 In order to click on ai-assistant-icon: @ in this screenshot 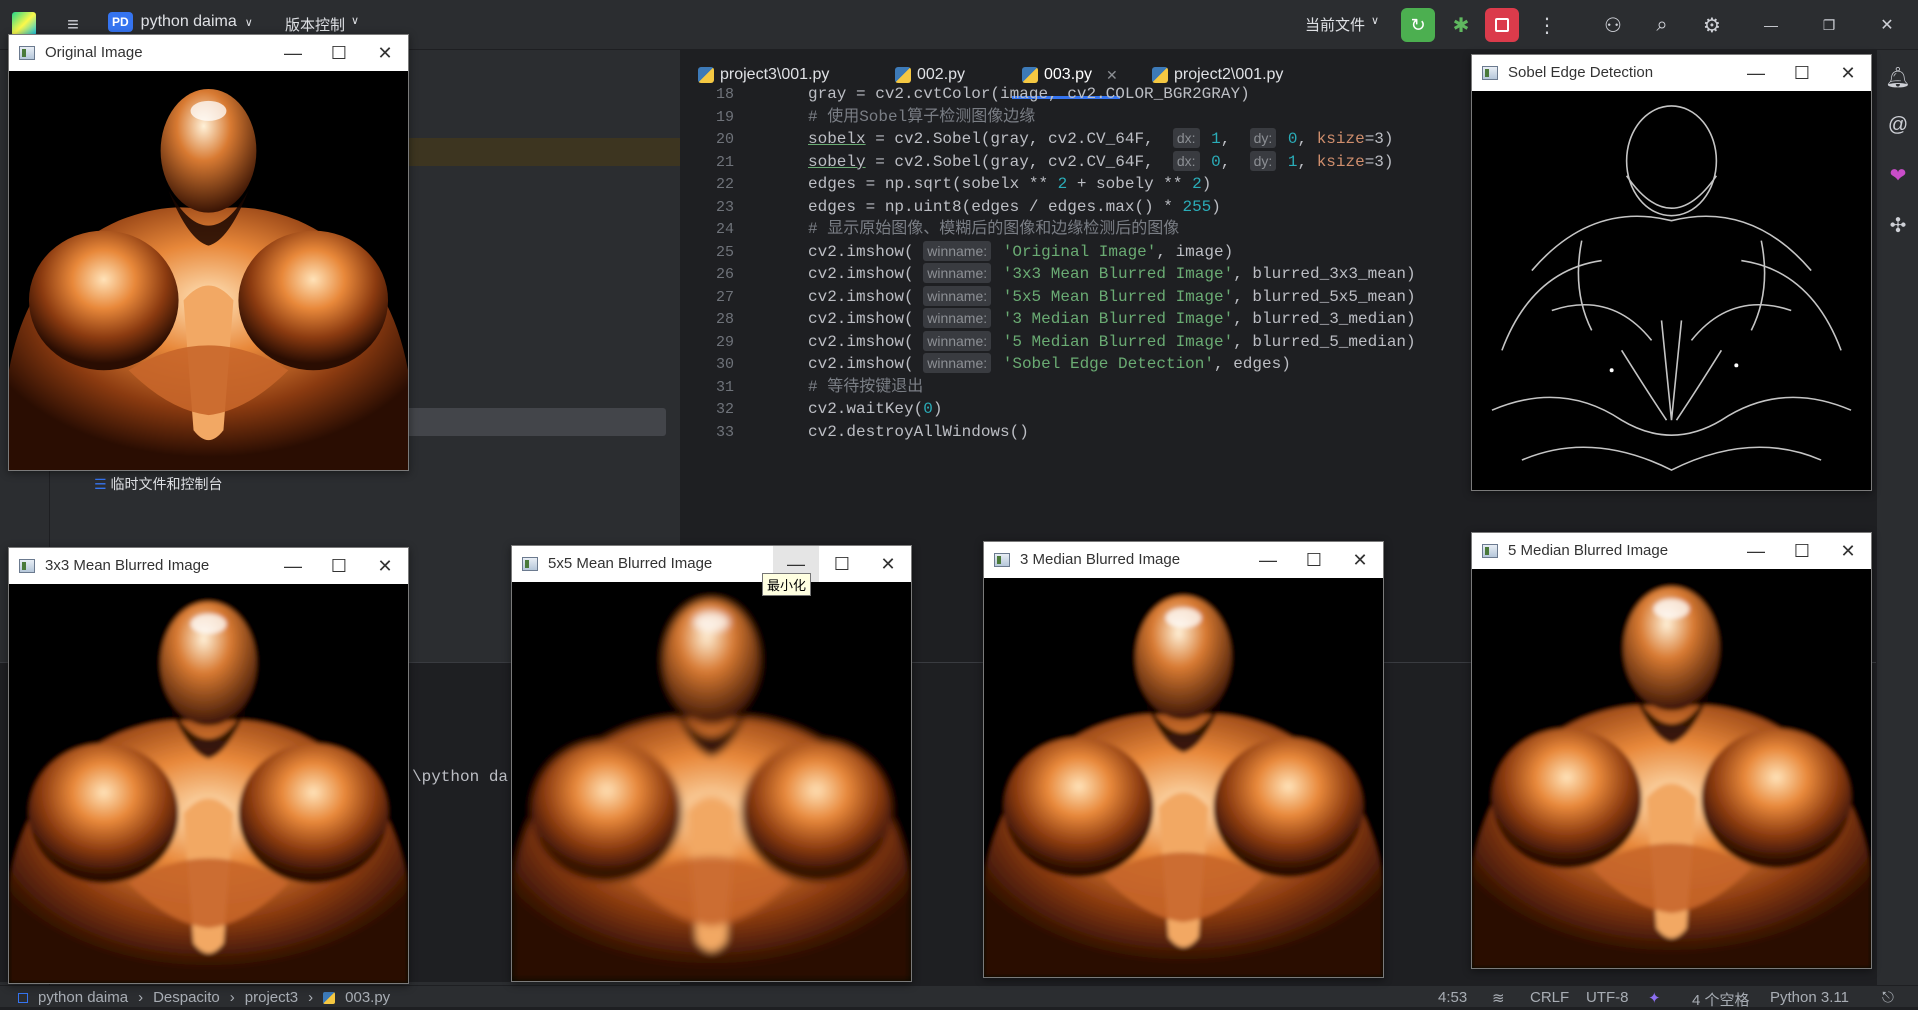, I will do `click(1898, 125)`.